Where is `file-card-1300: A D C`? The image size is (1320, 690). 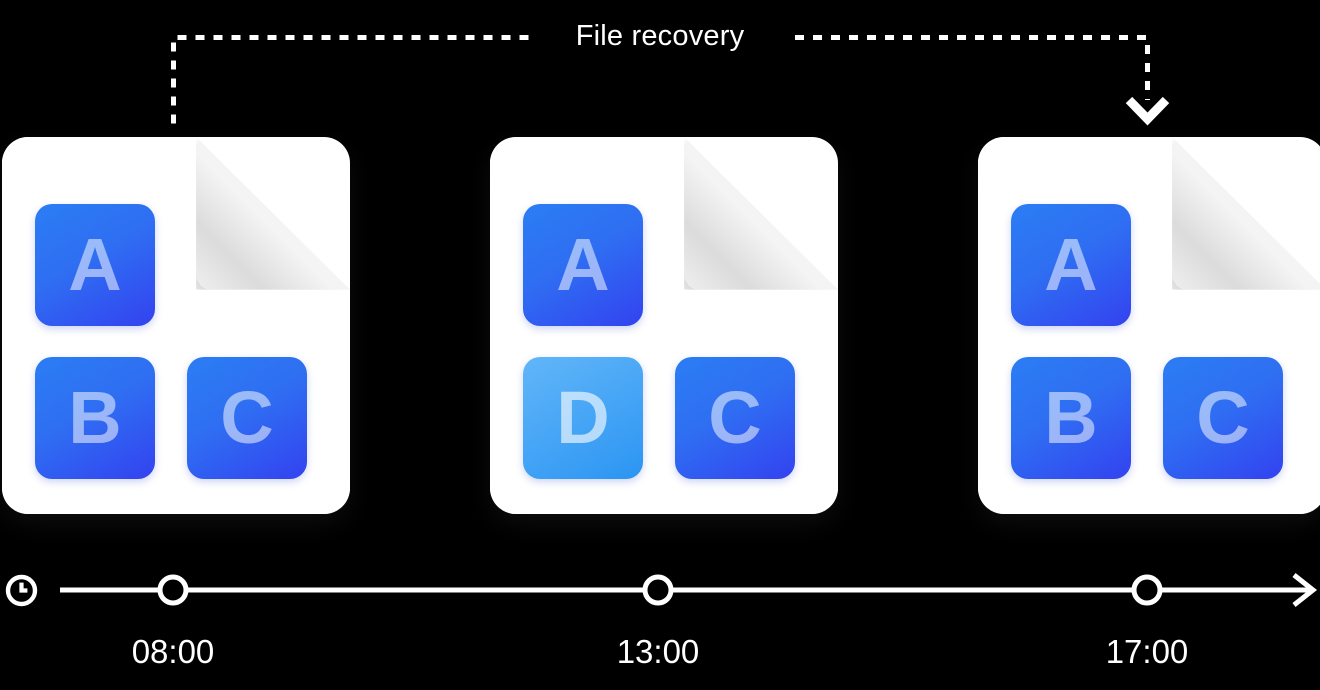
file-card-1300: A D C is located at coordinates (664, 325).